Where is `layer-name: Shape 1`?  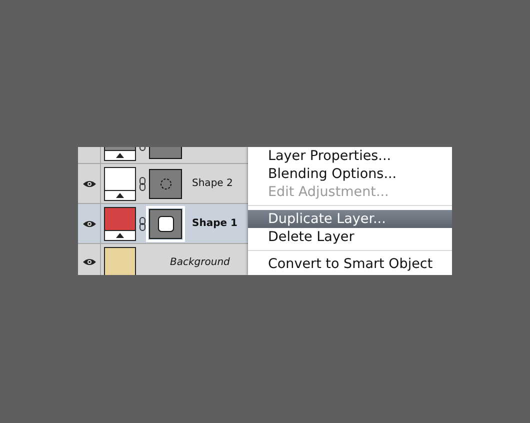
layer-name: Shape 1 is located at coordinates (215, 223).